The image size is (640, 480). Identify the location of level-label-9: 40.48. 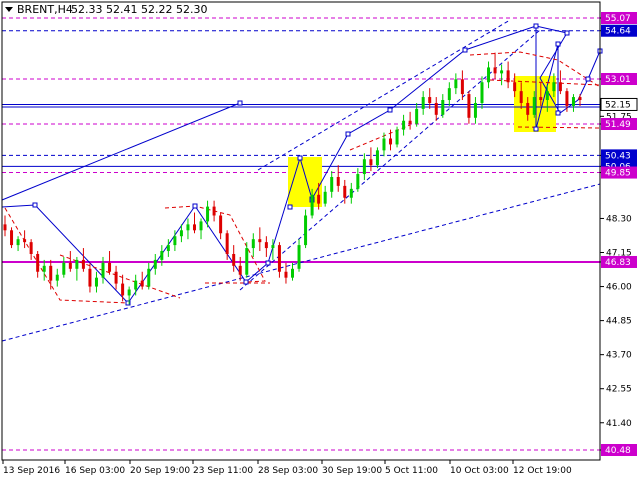
(618, 451).